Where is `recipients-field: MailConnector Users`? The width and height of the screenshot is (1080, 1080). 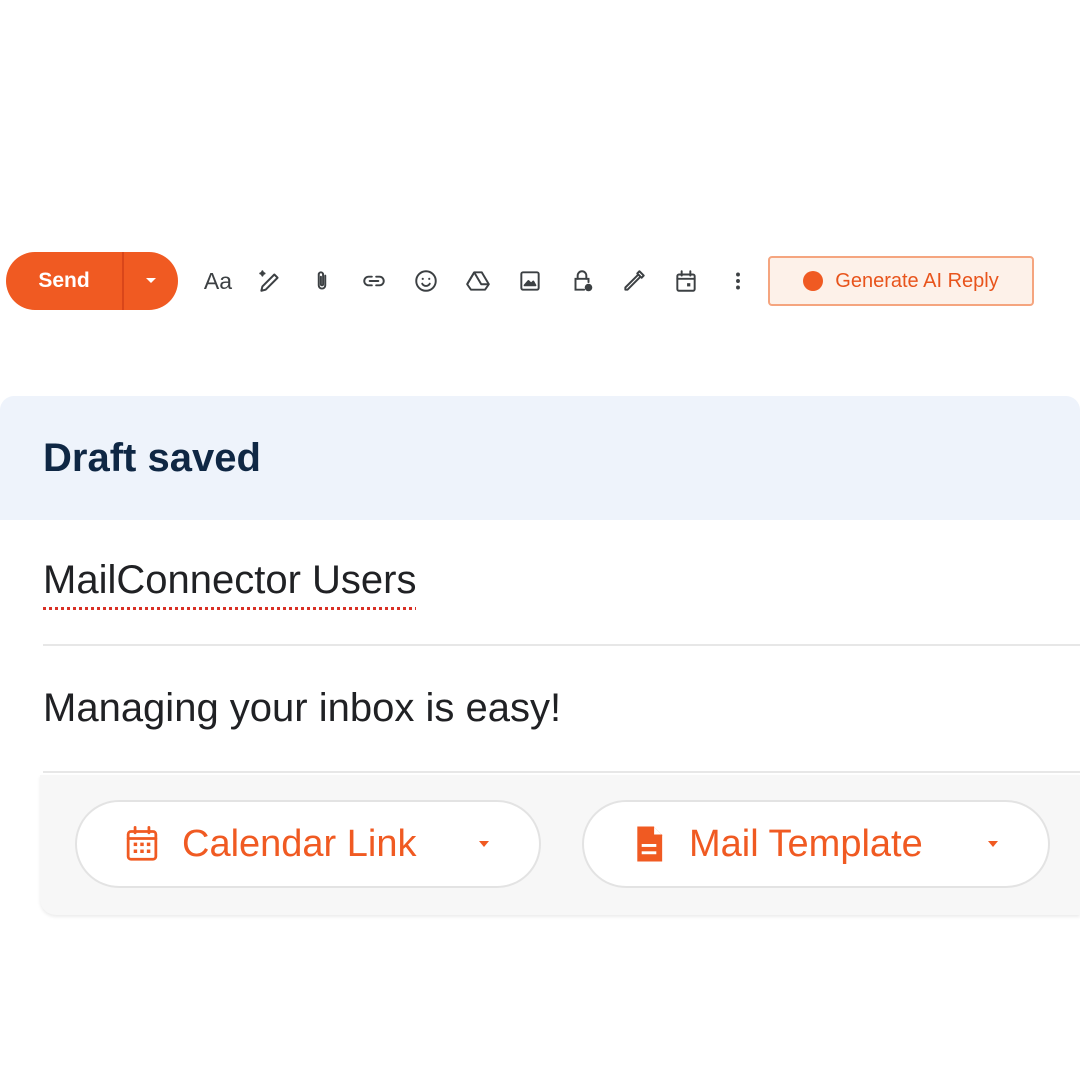 recipients-field: MailConnector Users is located at coordinates (561, 583).